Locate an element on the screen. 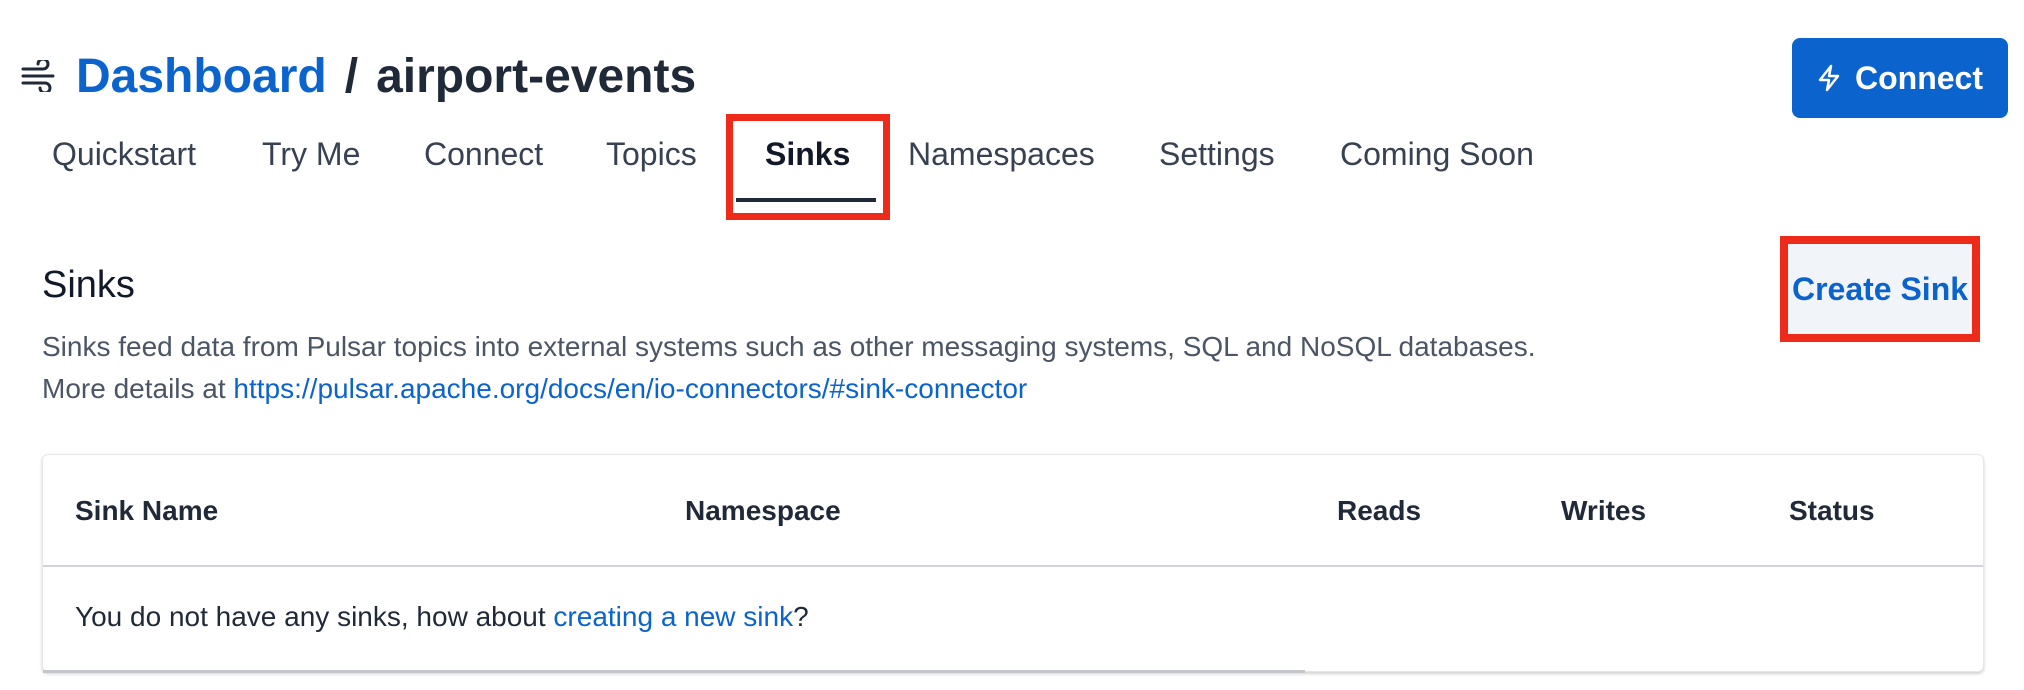 The height and width of the screenshot is (690, 2024). connect-button-label: Connect is located at coordinates (1919, 77).